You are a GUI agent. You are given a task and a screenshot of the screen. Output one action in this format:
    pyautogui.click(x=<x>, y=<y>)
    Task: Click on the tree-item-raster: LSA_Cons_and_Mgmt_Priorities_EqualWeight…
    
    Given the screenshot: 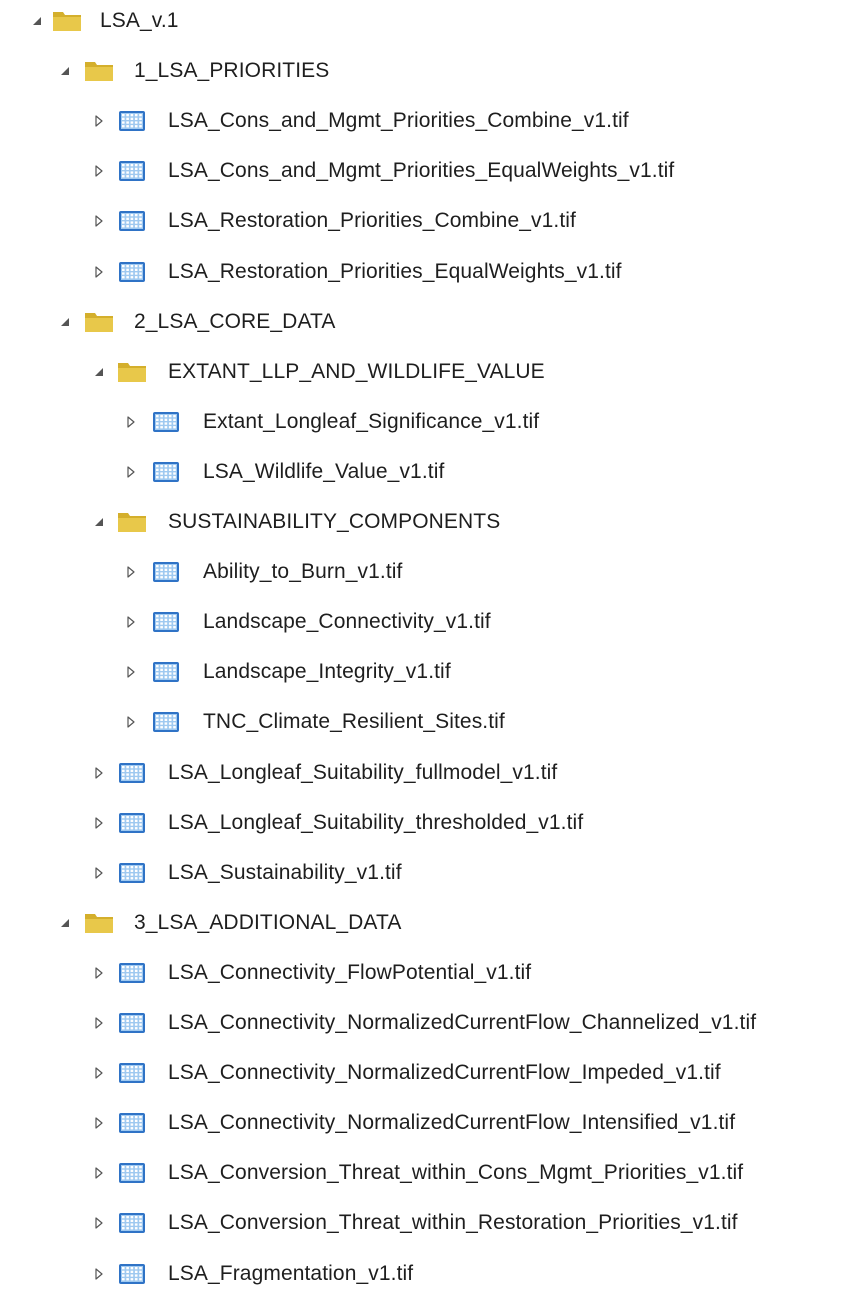 What is the action you would take?
    pyautogui.click(x=433, y=171)
    